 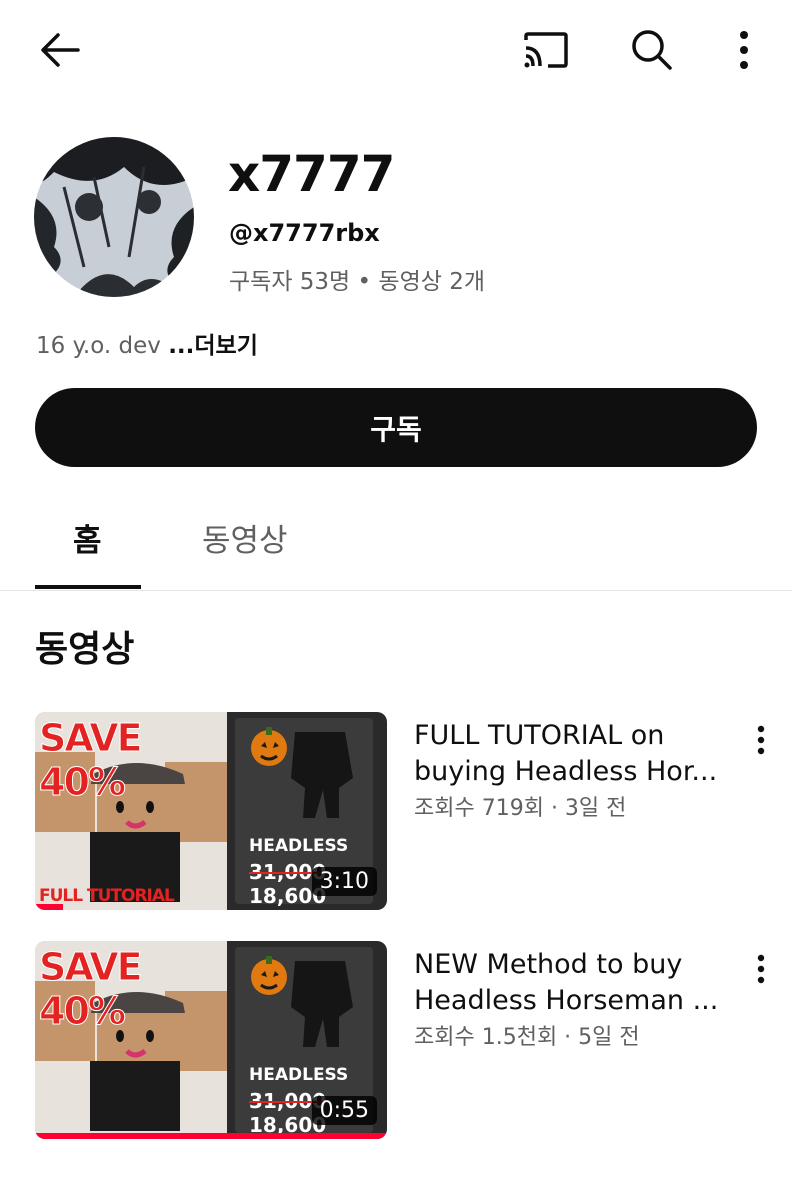 I want to click on channel-avatar, so click(x=114, y=217).